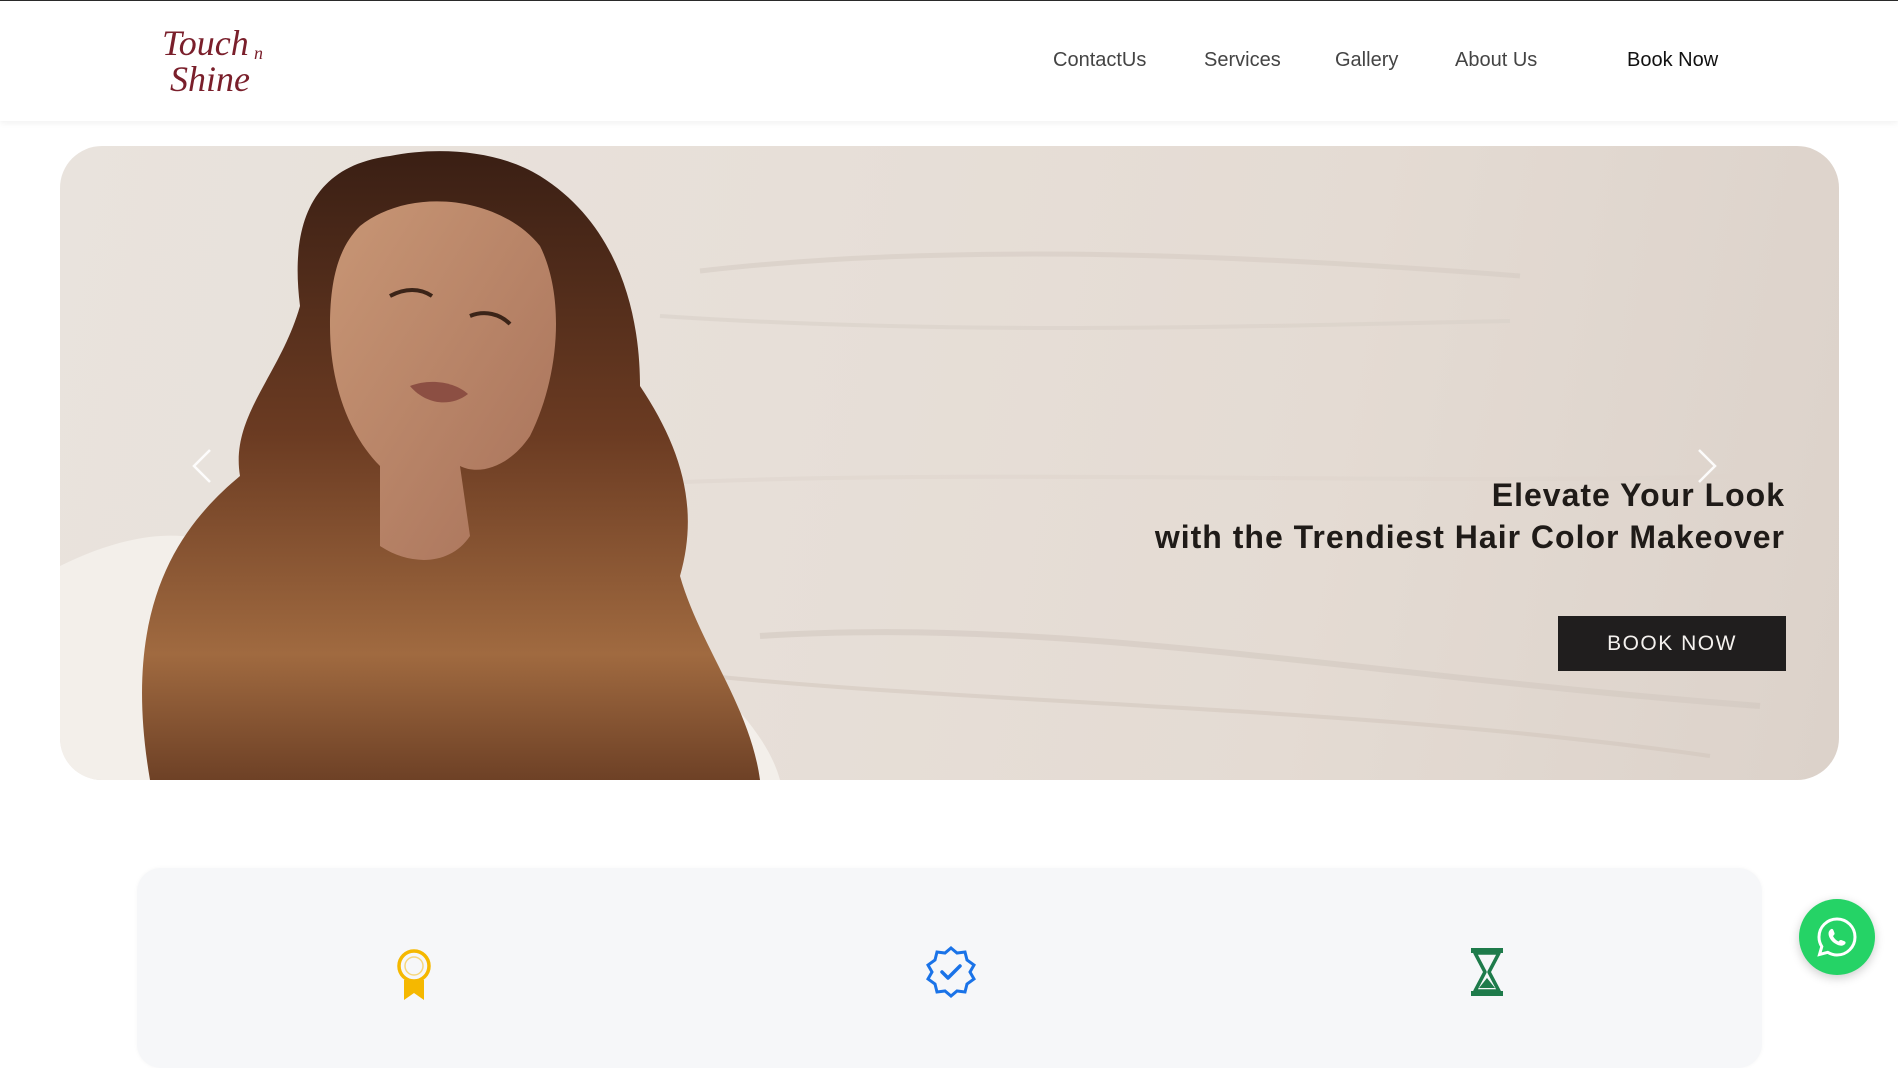 This screenshot has width=1898, height=1068. I want to click on brand-logo: Touch n Shine, so click(215, 59).